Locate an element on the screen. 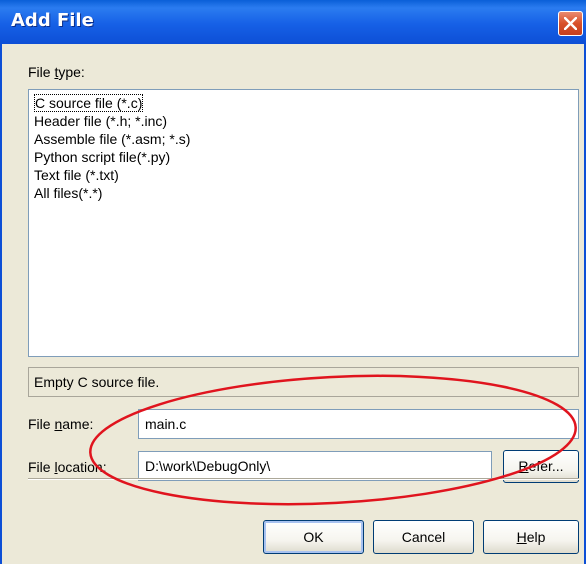 The image size is (586, 564). list-item-c-source: C source file (*.c) is located at coordinates (89, 103).